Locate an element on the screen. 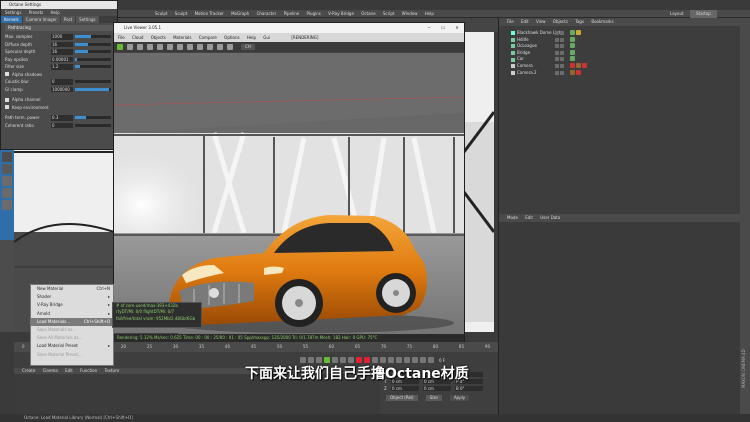 The width and height of the screenshot is (750, 422). menu-item: Edit is located at coordinates (525, 21).